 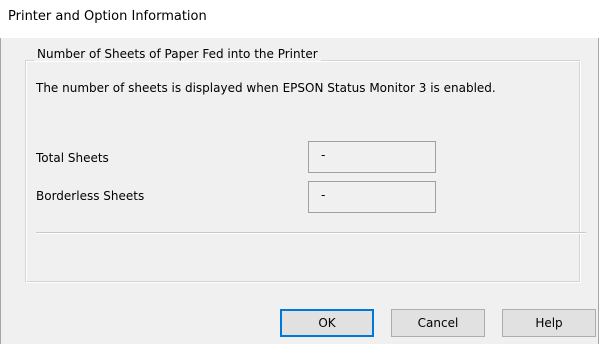 I want to click on borderless-sheets-value: -, so click(x=323, y=195).